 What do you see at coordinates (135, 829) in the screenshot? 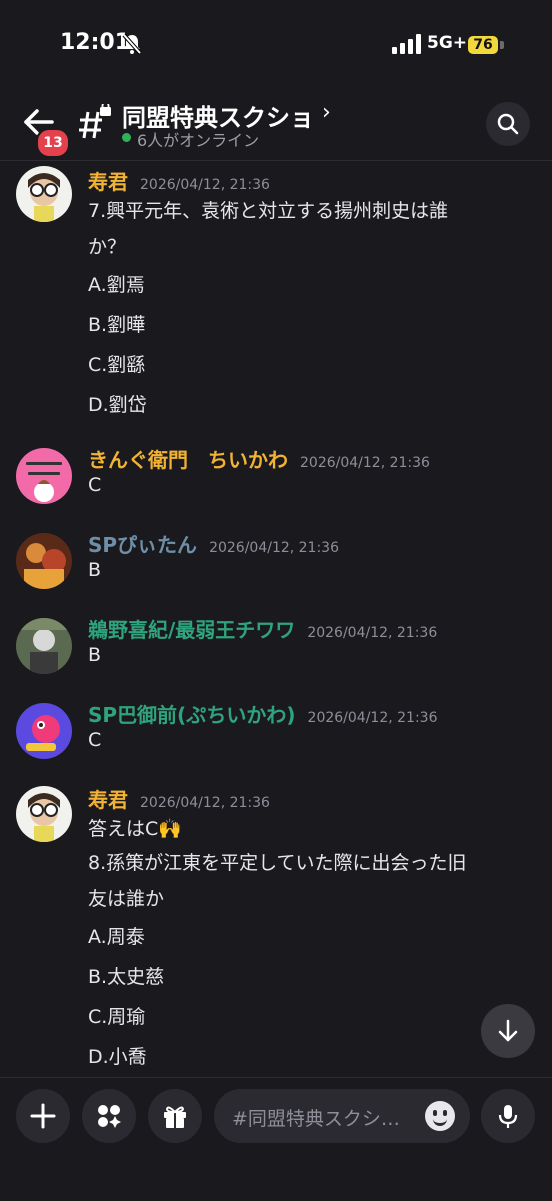
I see `message-line: 答えはC🙌` at bounding box center [135, 829].